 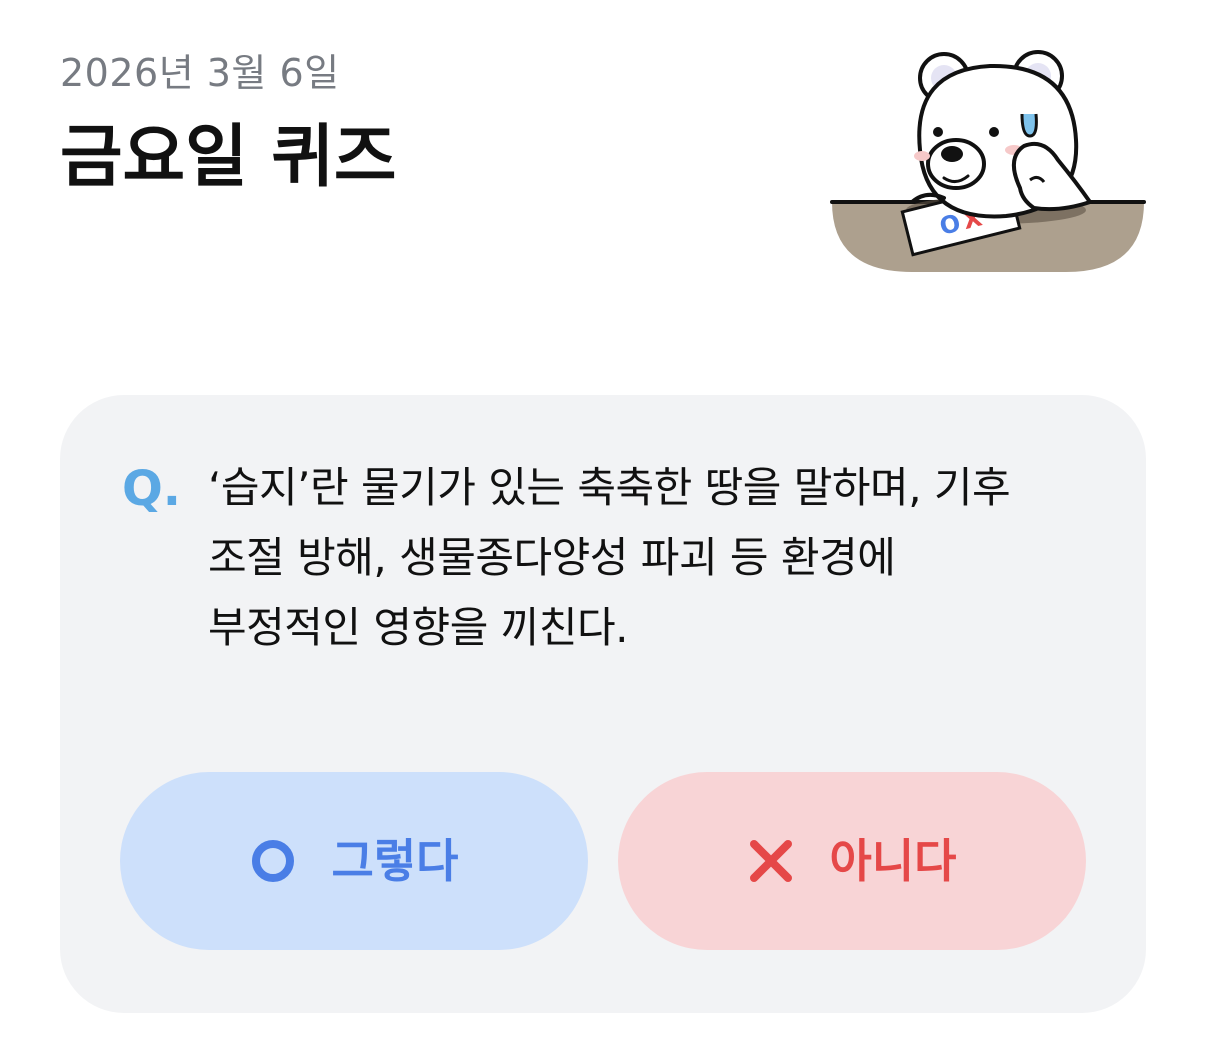 What do you see at coordinates (228, 157) in the screenshot?
I see `page-title: 금요일 퀴즈` at bounding box center [228, 157].